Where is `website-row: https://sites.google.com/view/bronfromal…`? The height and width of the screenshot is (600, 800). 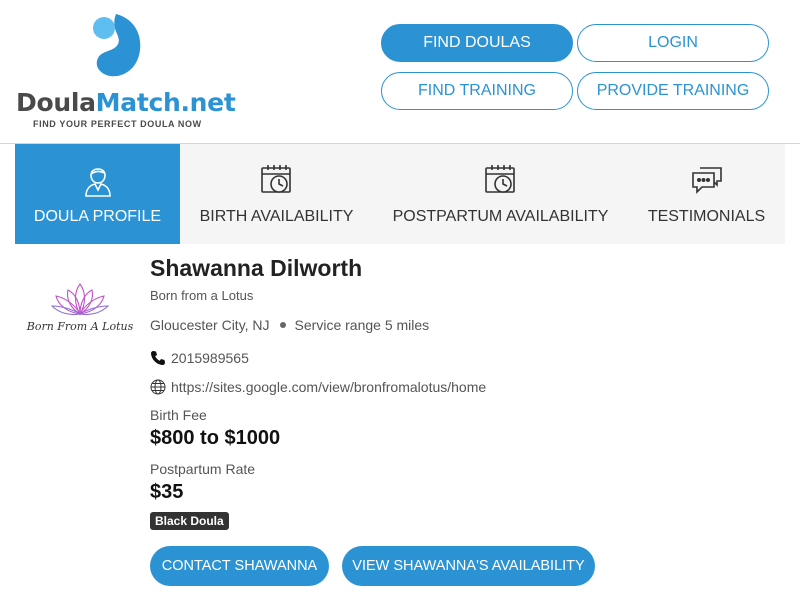
website-row: https://sites.google.com/view/bronfromal… is located at coordinates (318, 387).